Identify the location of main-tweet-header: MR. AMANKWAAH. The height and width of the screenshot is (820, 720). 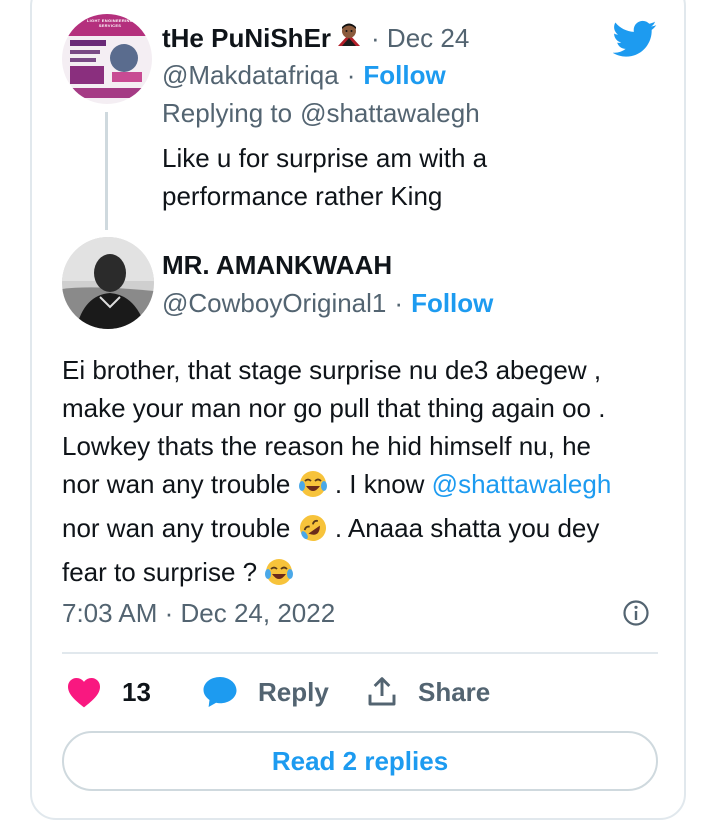
(277, 265).